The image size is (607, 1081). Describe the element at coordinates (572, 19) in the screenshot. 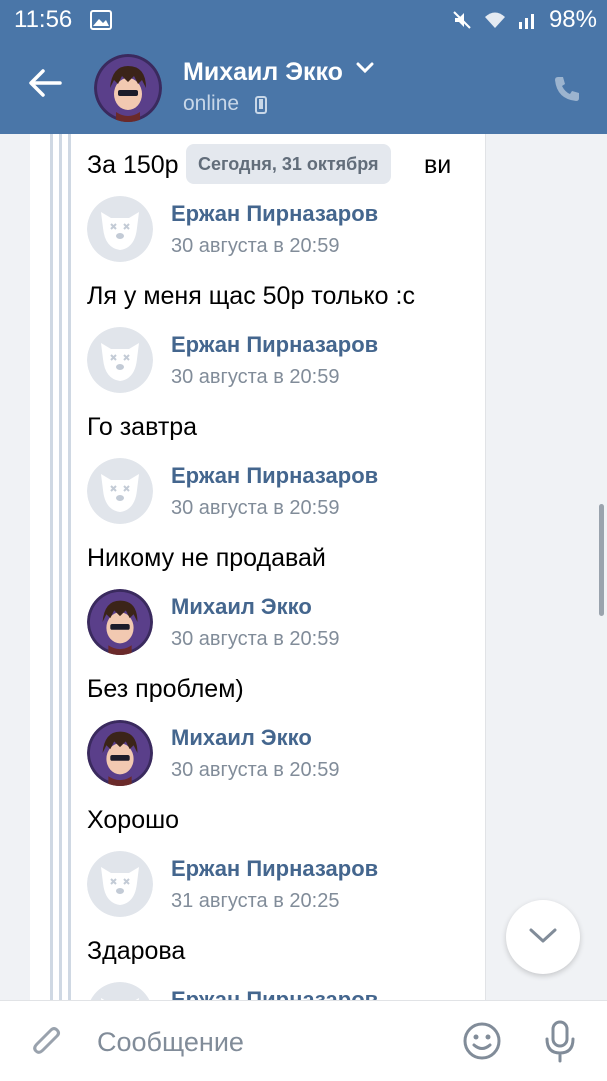

I see `battery-level: 98%` at that location.